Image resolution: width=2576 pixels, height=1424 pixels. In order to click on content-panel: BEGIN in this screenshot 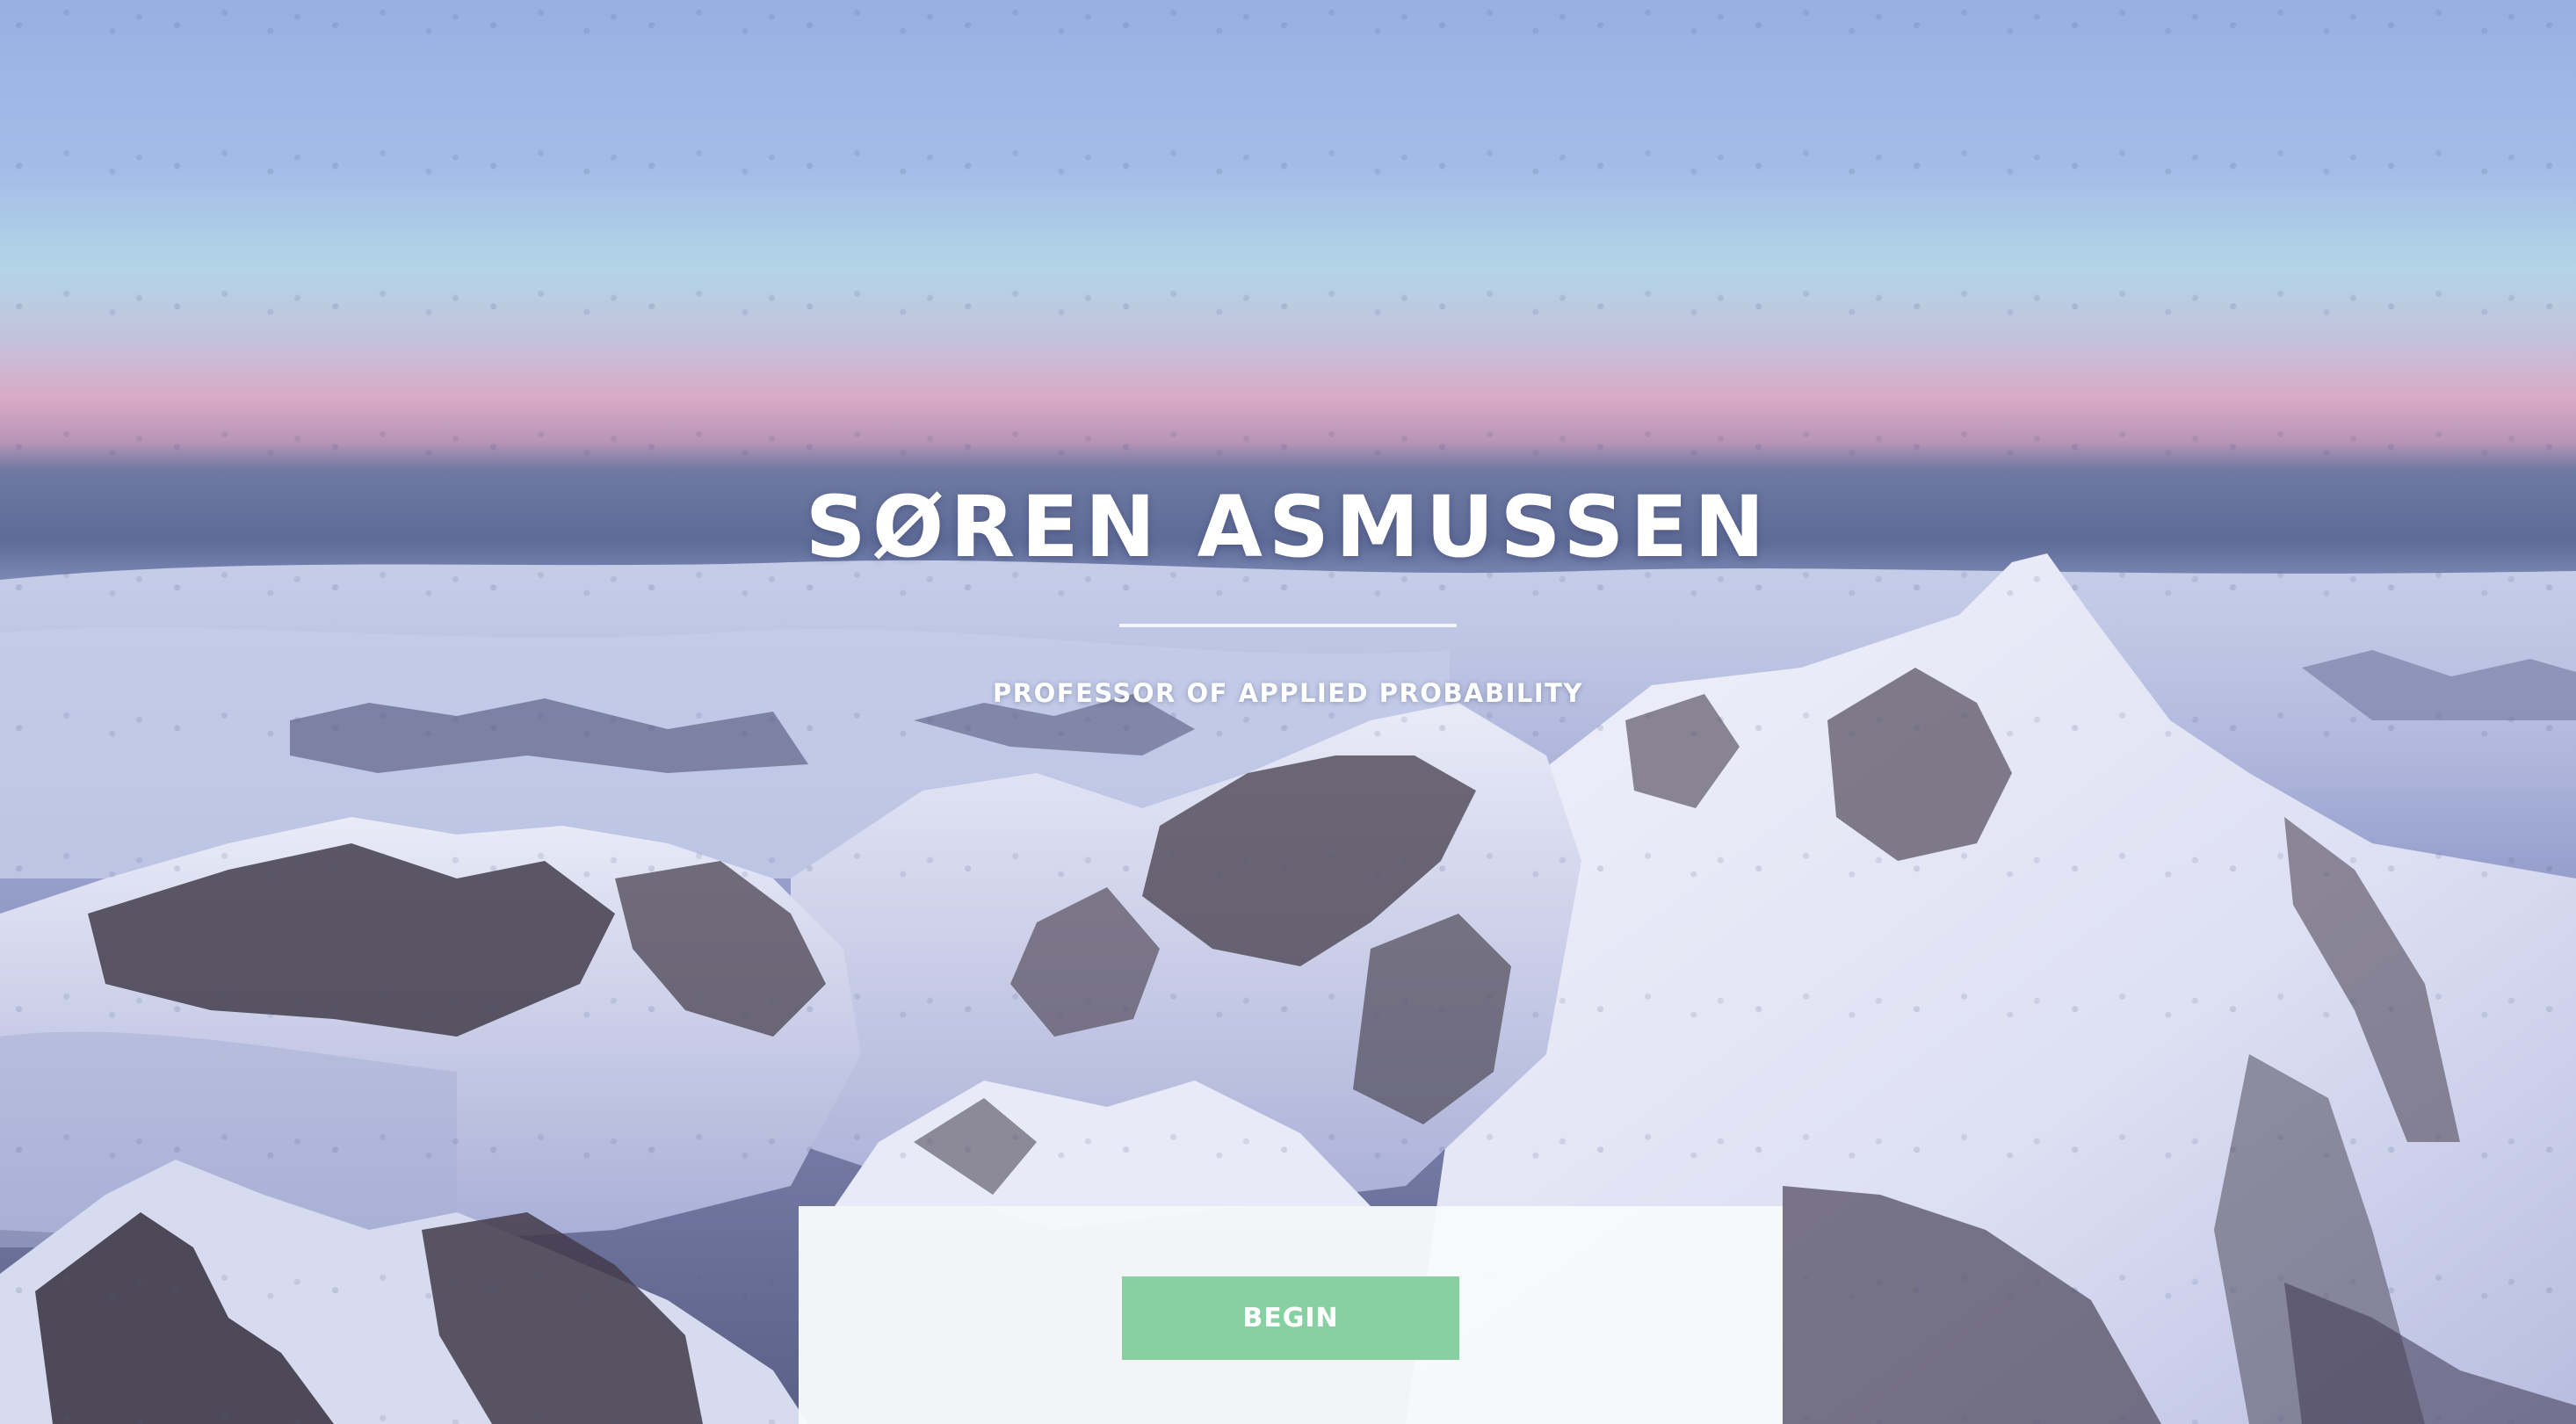, I will do `click(1291, 1315)`.